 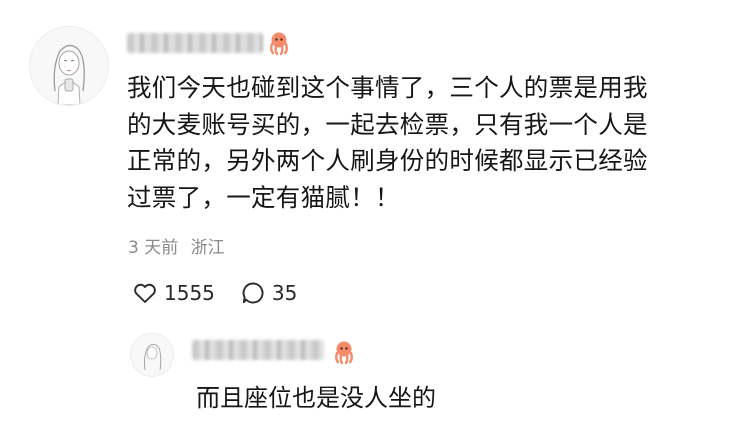 What do you see at coordinates (145, 293) in the screenshot?
I see `heart-outline-icon` at bounding box center [145, 293].